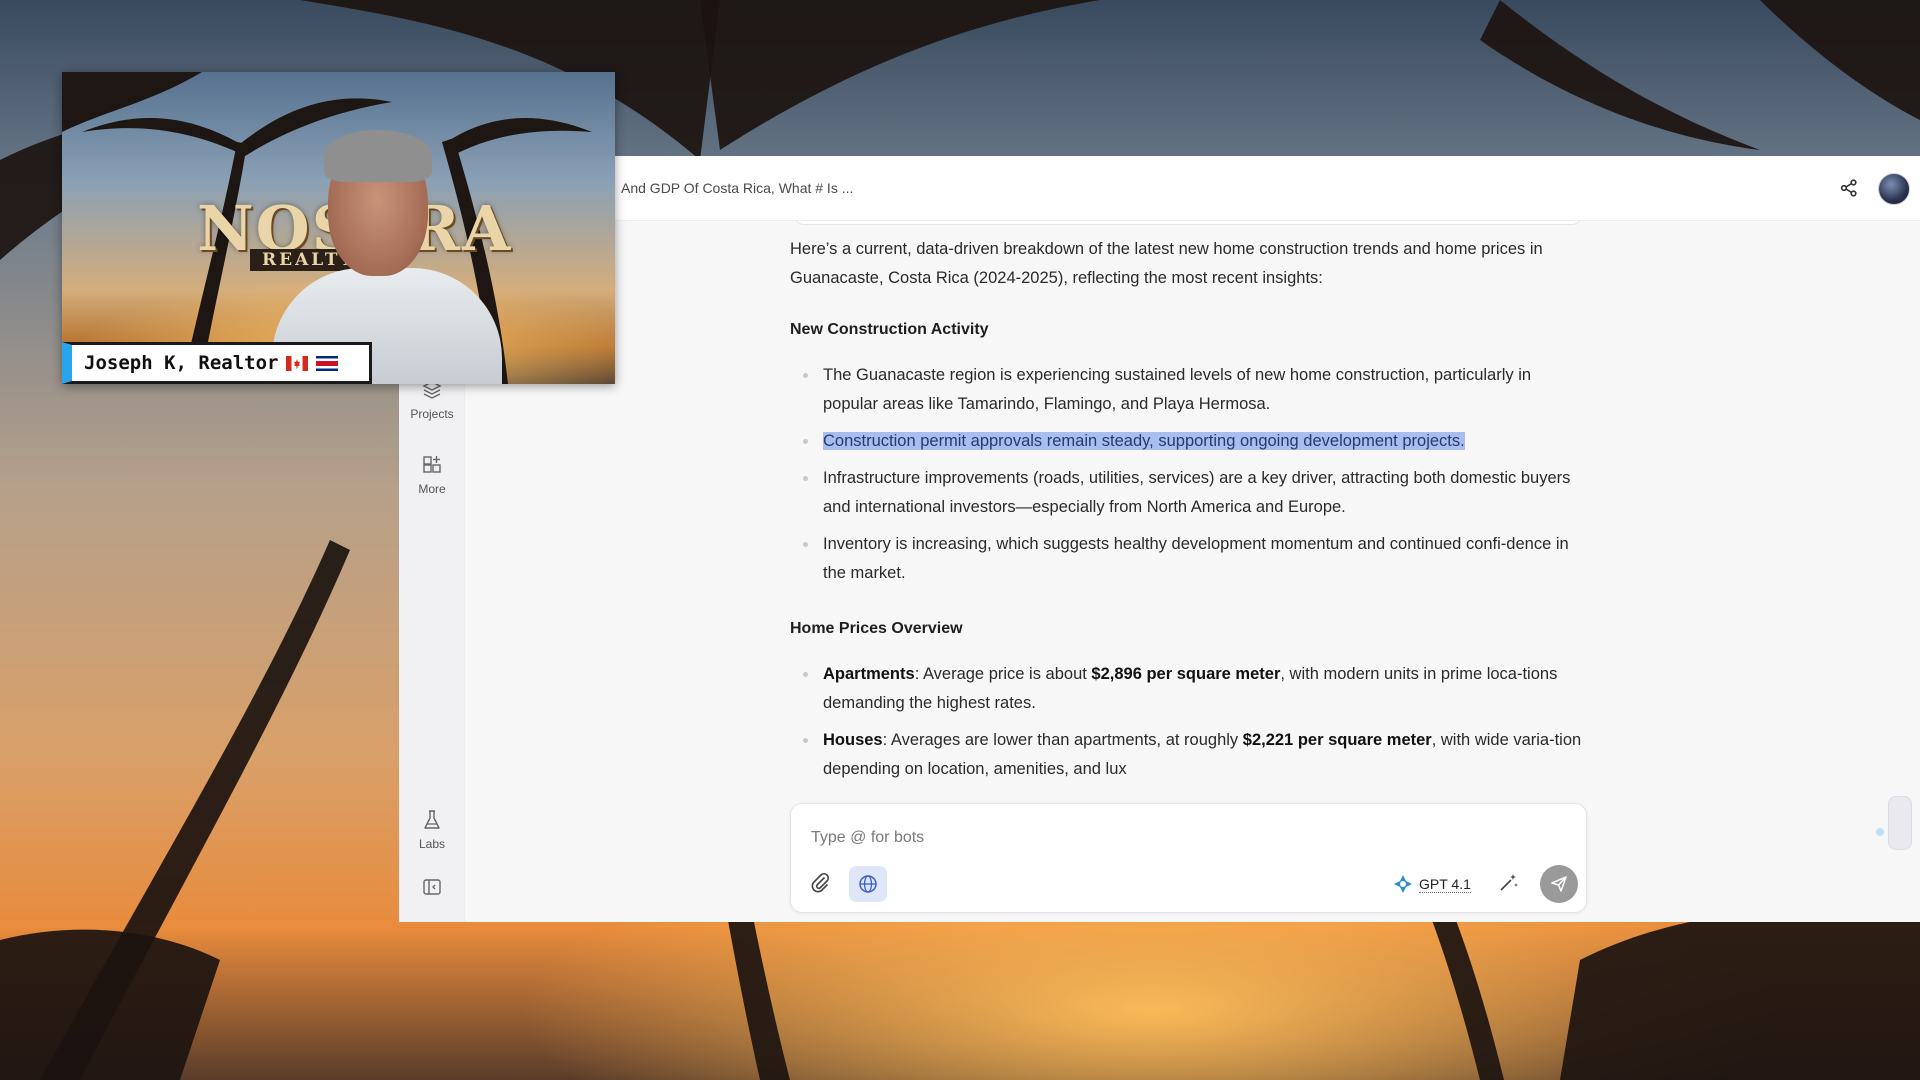  I want to click on costa-rica-flag-icon, so click(327, 363).